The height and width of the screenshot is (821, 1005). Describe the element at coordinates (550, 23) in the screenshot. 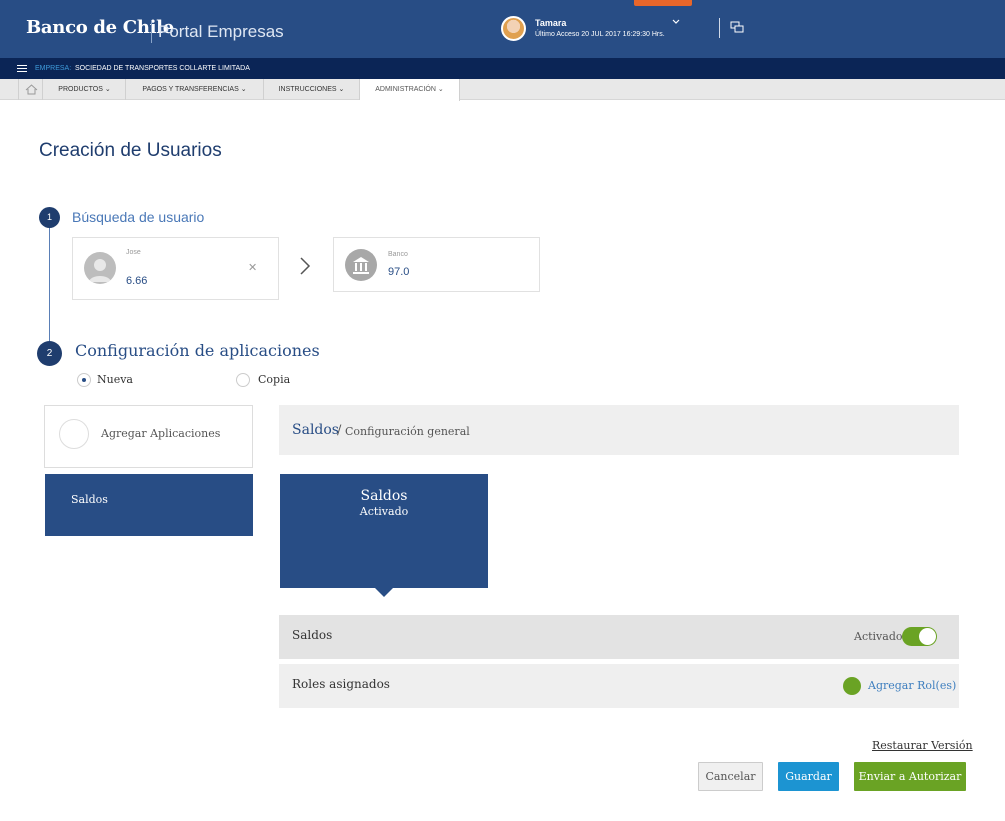

I see `user-name: Tamara` at that location.